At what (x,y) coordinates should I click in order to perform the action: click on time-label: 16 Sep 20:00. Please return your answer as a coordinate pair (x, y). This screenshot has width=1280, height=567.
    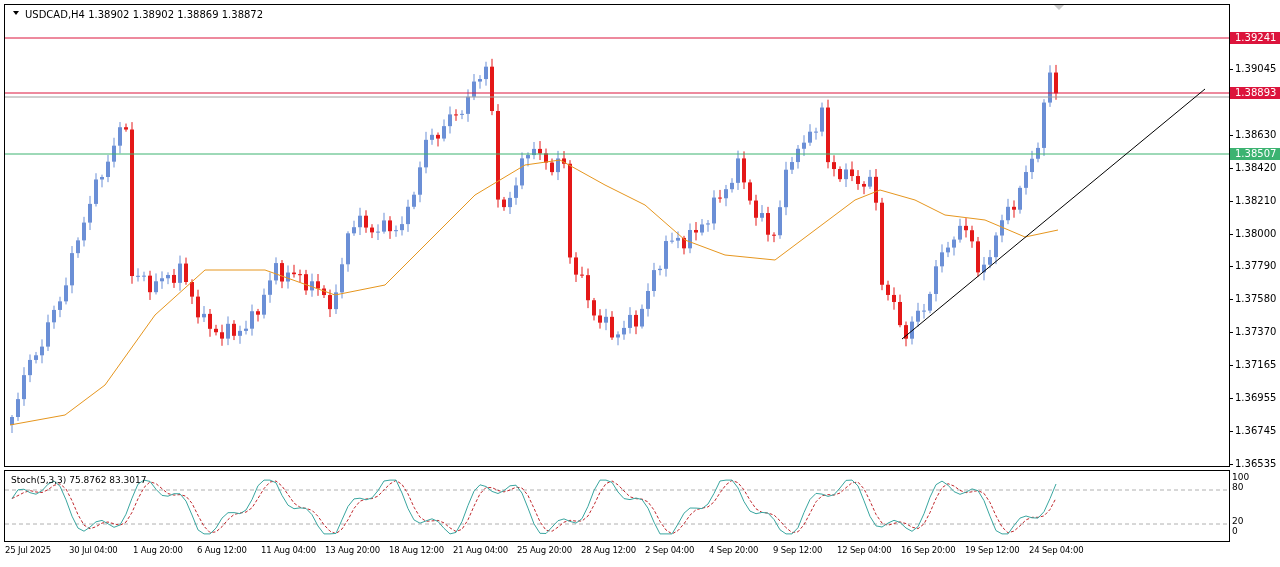
    Looking at the image, I should click on (928, 550).